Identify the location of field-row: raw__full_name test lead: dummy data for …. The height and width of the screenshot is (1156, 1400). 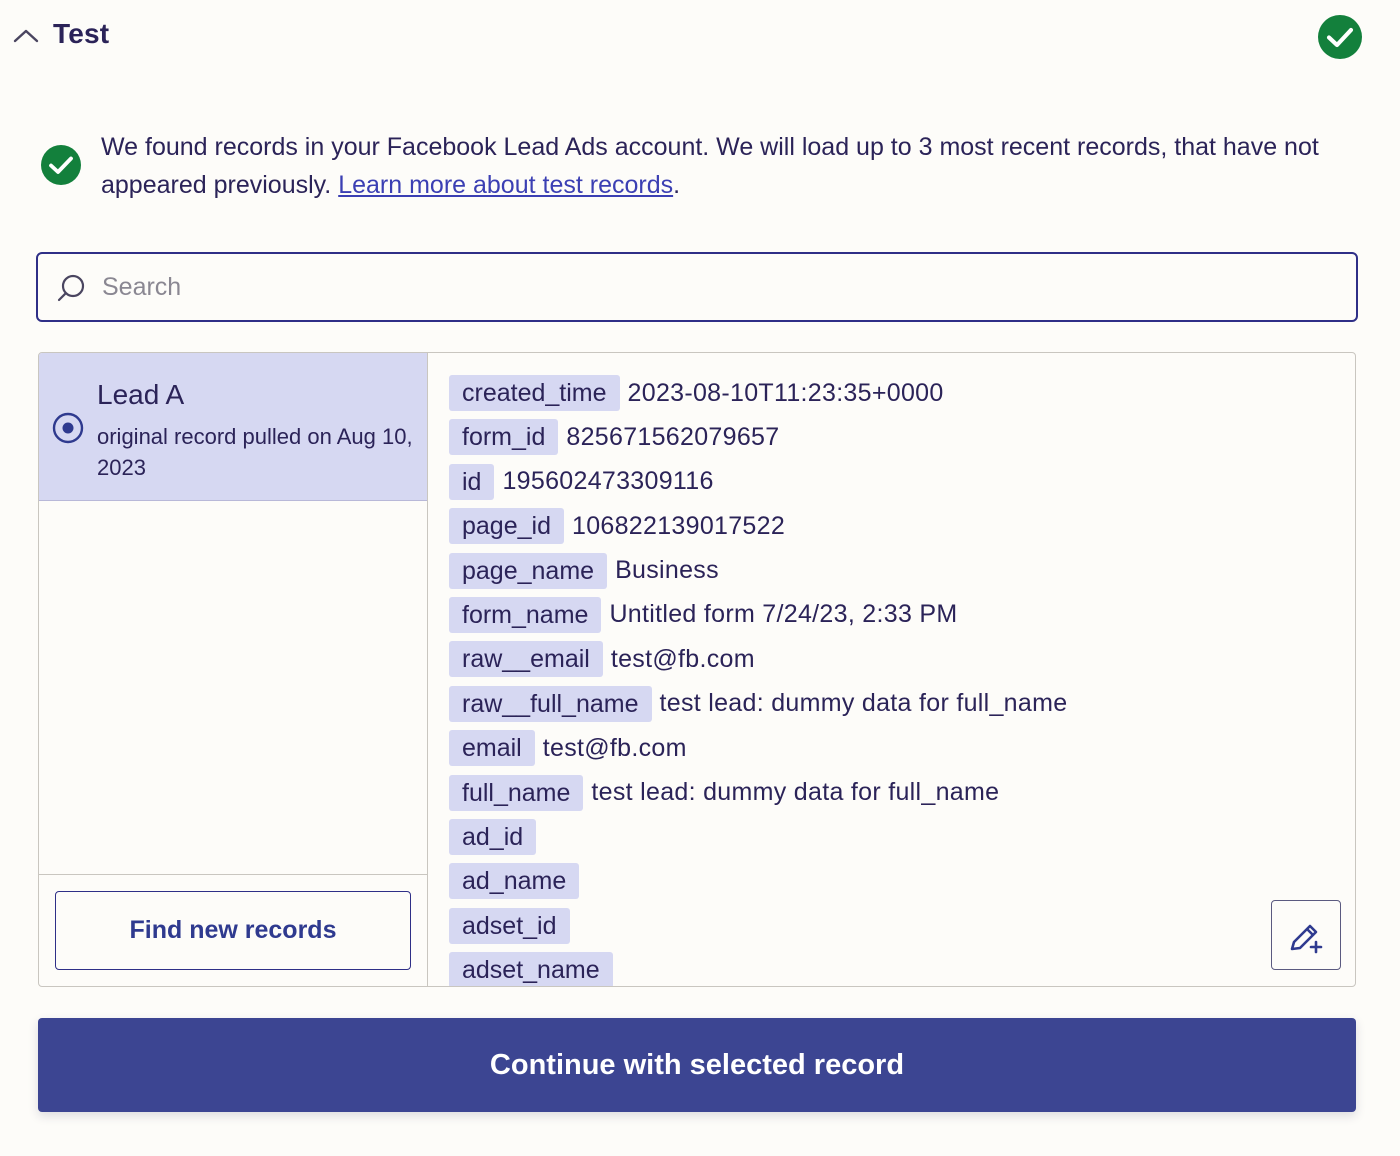
(758, 703).